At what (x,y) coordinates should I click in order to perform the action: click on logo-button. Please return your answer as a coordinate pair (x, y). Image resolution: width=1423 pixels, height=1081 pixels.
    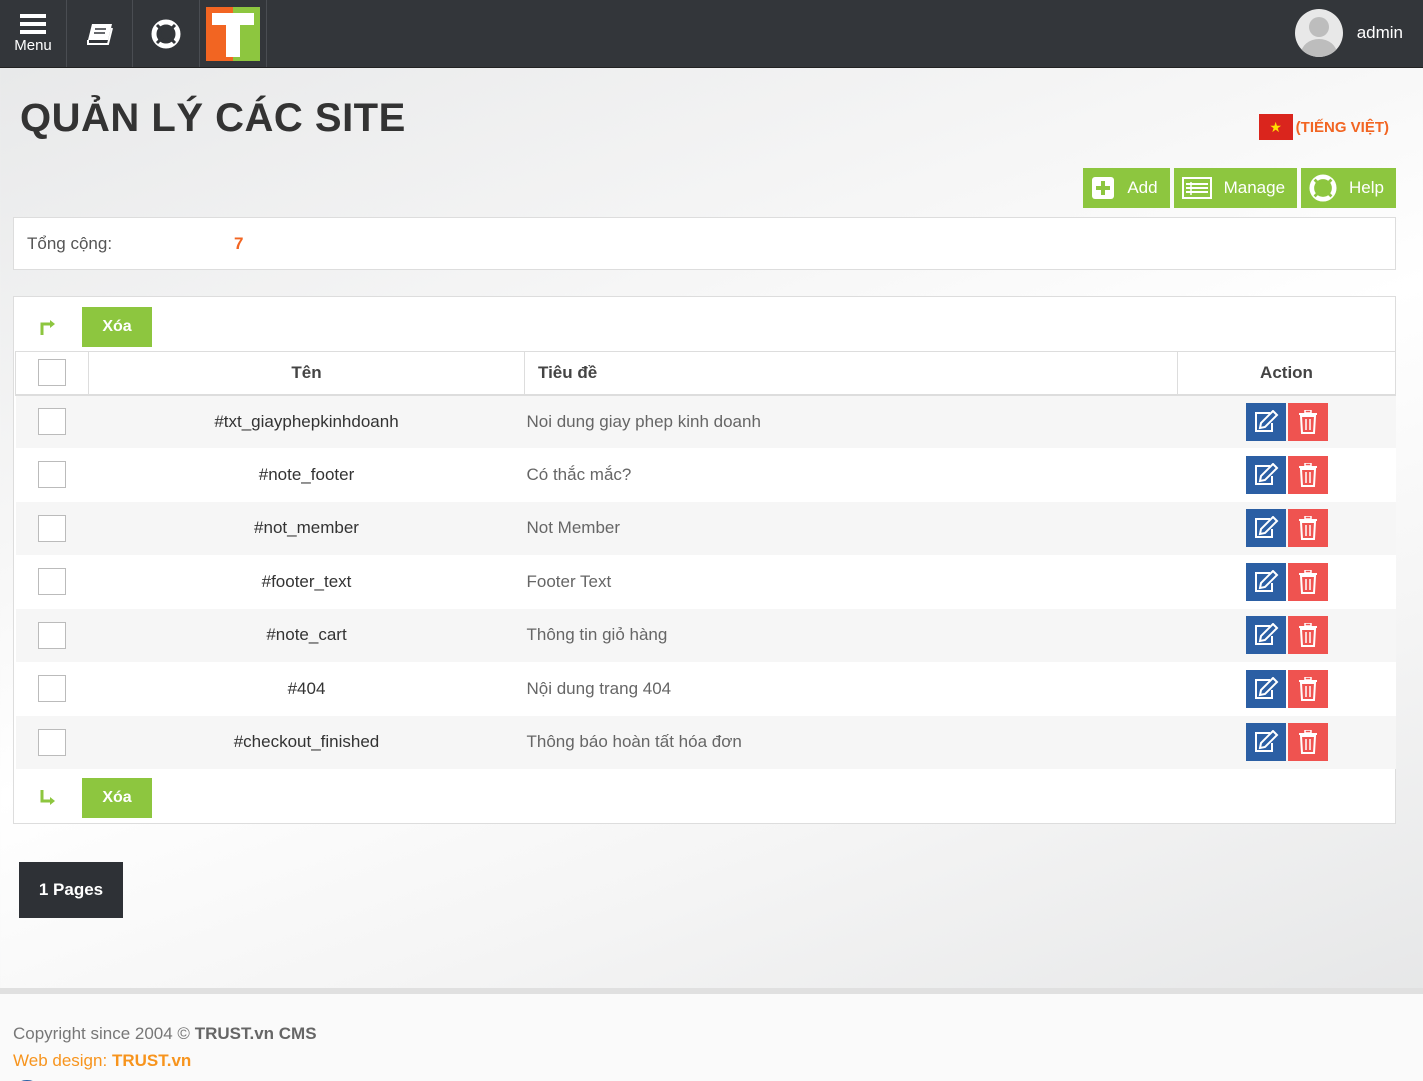
    Looking at the image, I should click on (233, 33).